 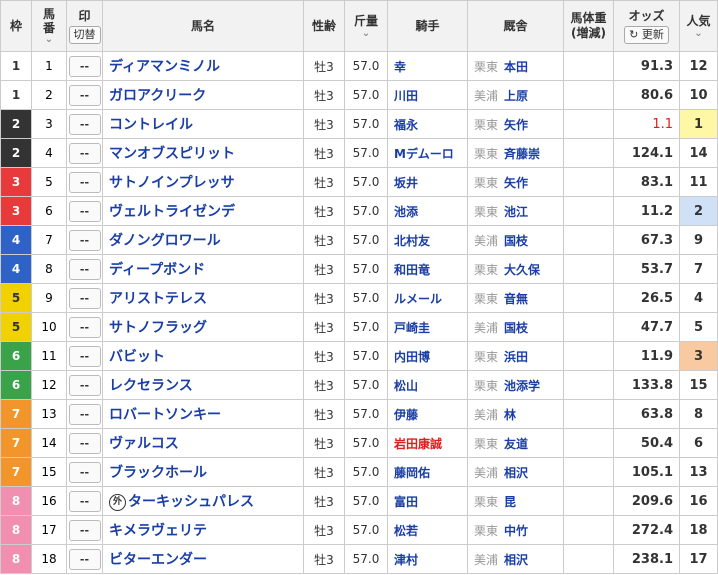 I want to click on col-umaban: 馬番 ⌄, so click(x=49, y=26).